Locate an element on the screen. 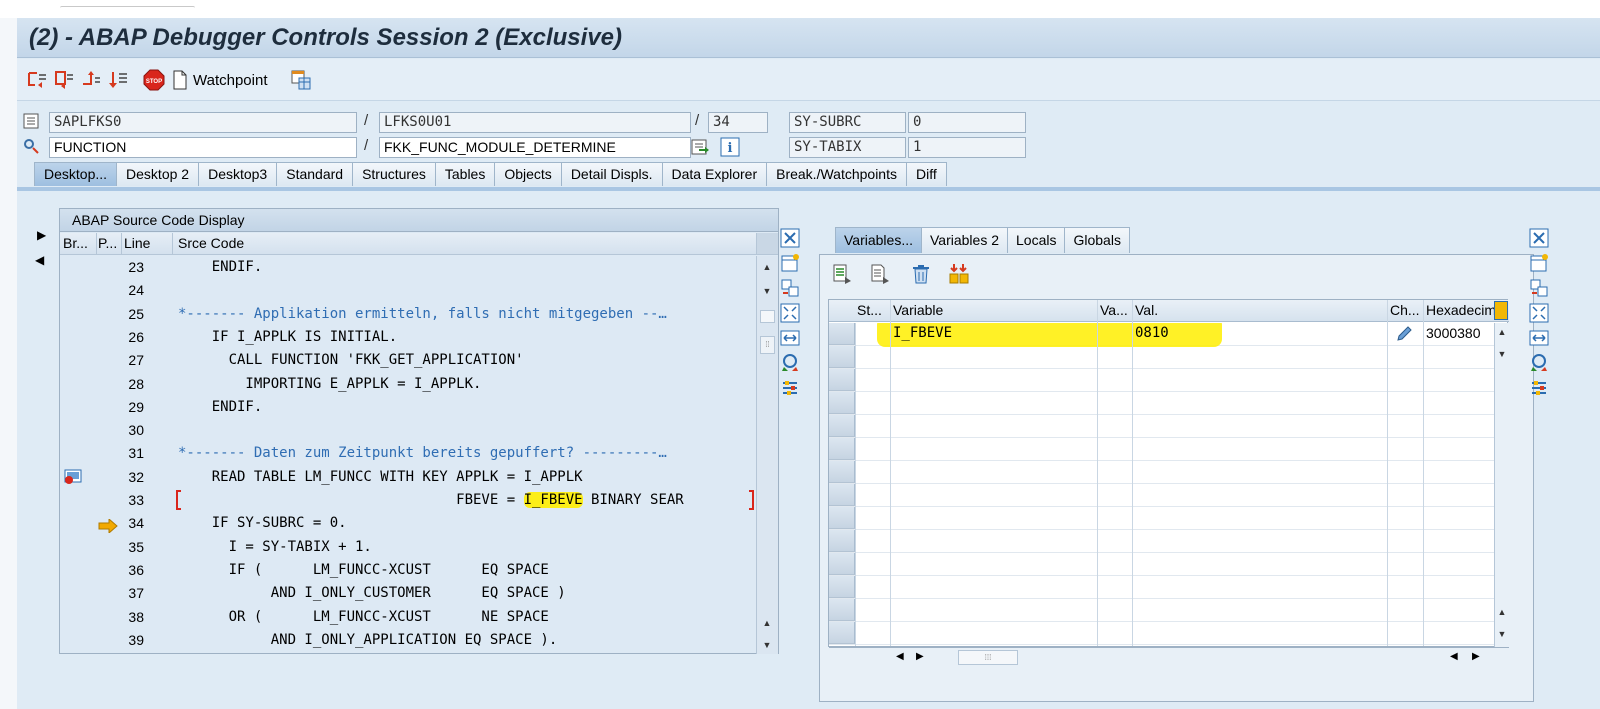 The image size is (1600, 709). column-layout-icon is located at coordinates (1501, 310).